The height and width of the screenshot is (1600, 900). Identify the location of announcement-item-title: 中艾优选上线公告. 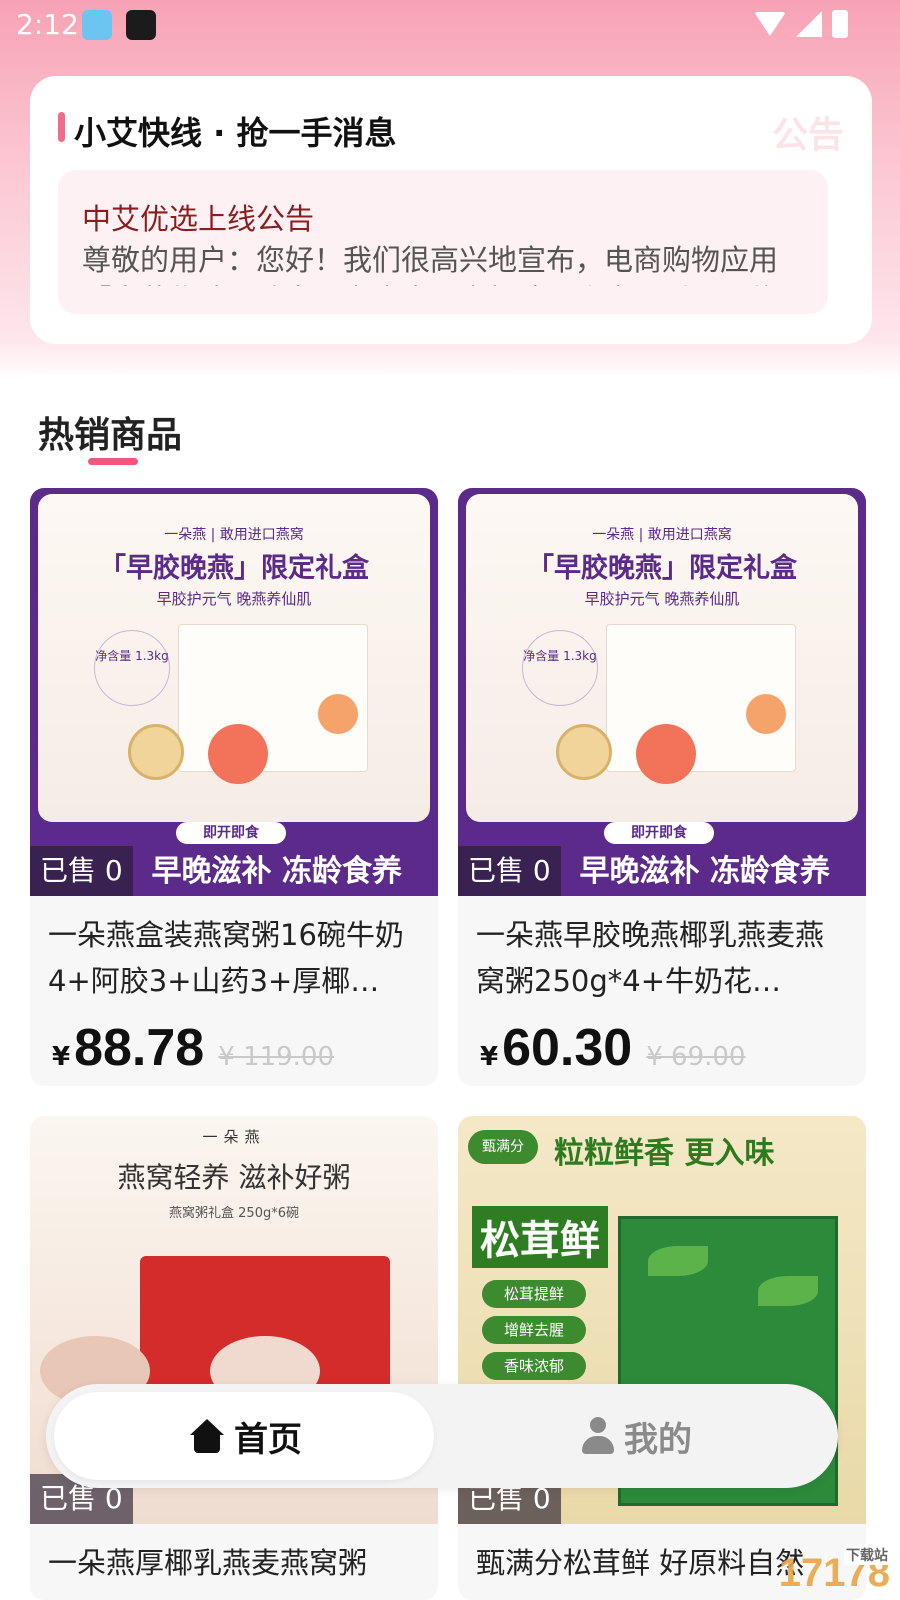
(198, 219).